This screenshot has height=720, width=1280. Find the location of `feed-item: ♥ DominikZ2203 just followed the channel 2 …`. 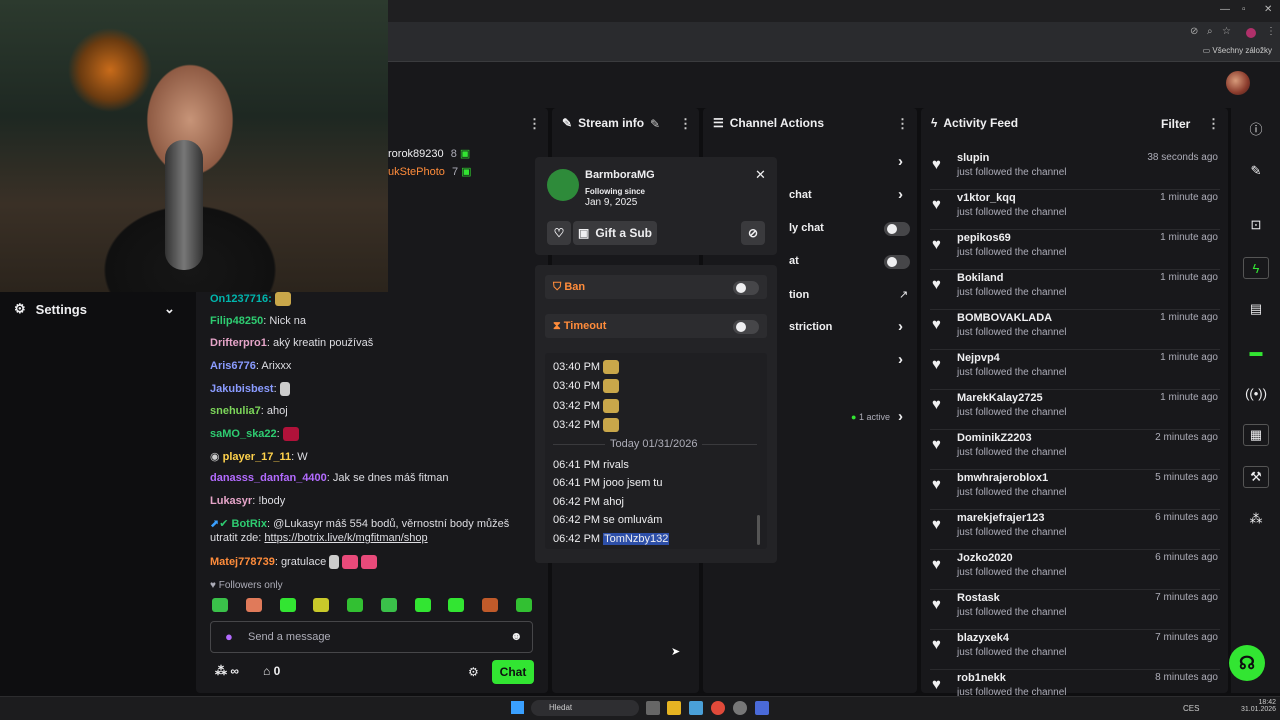

feed-item: ♥ DominikZ2203 just followed the channel 2 … is located at coordinates (1075, 450).